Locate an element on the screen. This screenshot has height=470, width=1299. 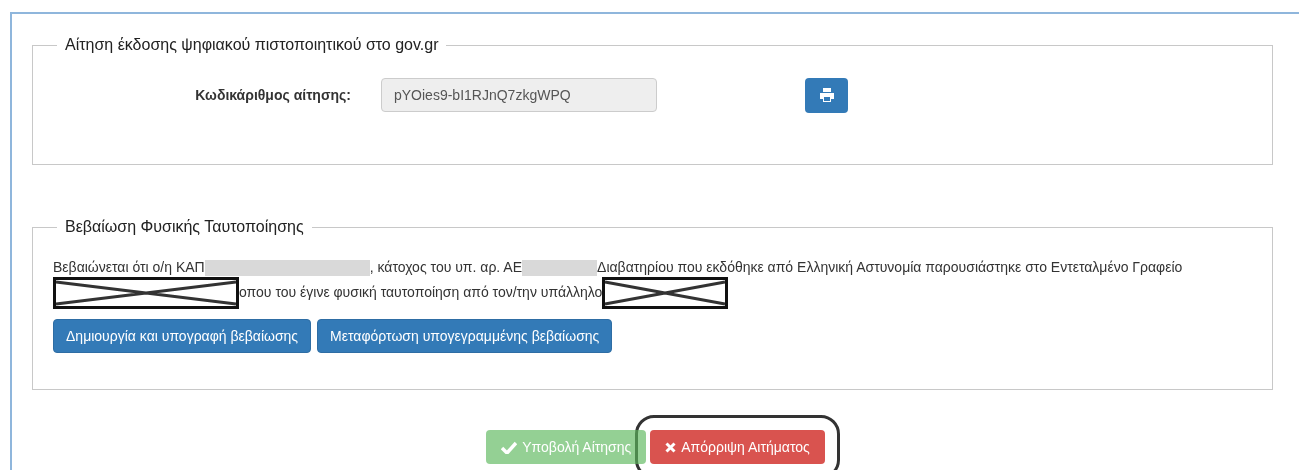
print-icon is located at coordinates (826, 95).